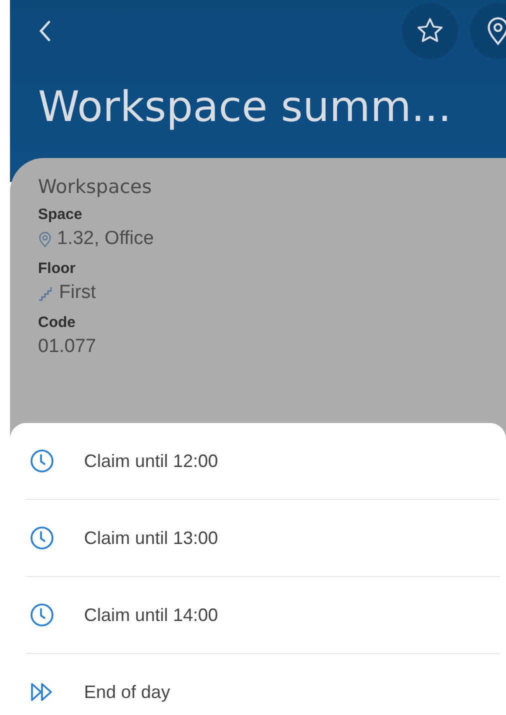  I want to click on field-label: Code, so click(57, 322).